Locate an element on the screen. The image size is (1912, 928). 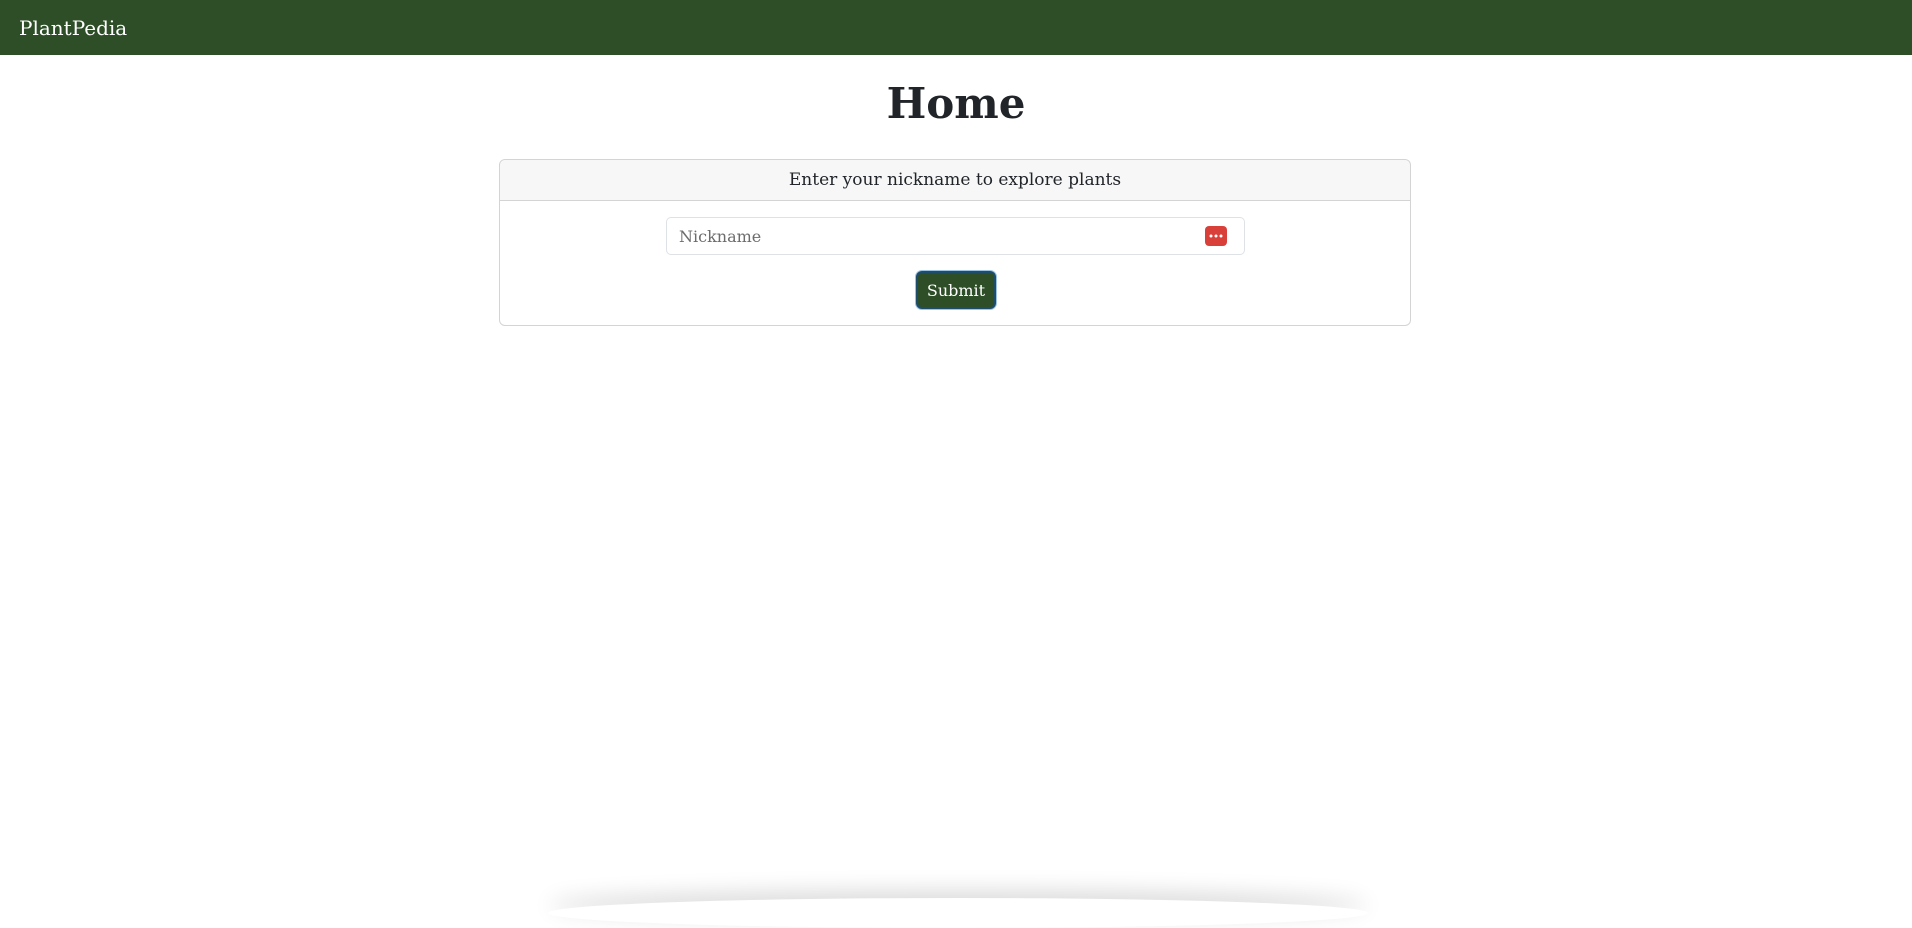
page-title: Home is located at coordinates (956, 103).